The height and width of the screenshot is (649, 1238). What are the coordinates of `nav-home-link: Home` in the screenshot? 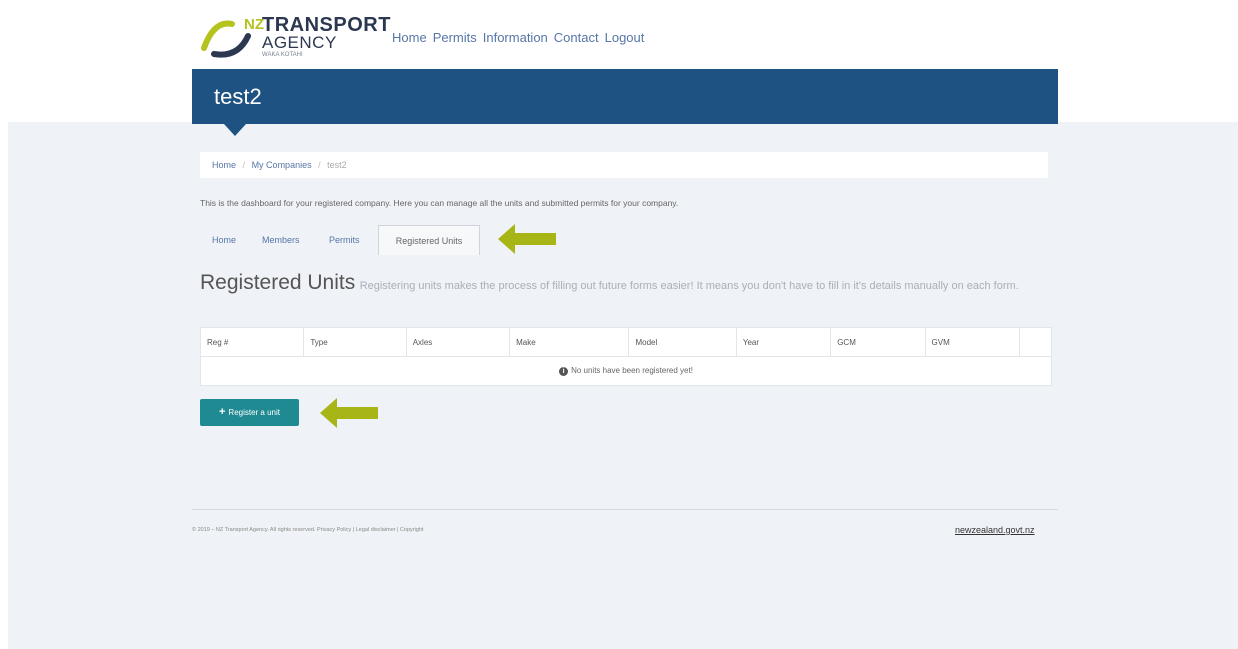 It's located at (409, 37).